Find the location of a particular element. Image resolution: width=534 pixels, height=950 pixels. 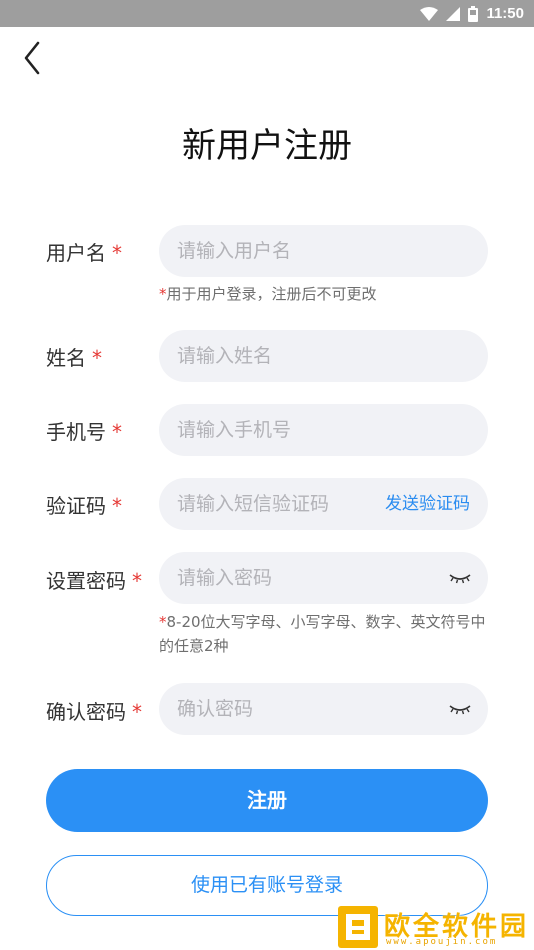

confirm-field is located at coordinates (323, 709).